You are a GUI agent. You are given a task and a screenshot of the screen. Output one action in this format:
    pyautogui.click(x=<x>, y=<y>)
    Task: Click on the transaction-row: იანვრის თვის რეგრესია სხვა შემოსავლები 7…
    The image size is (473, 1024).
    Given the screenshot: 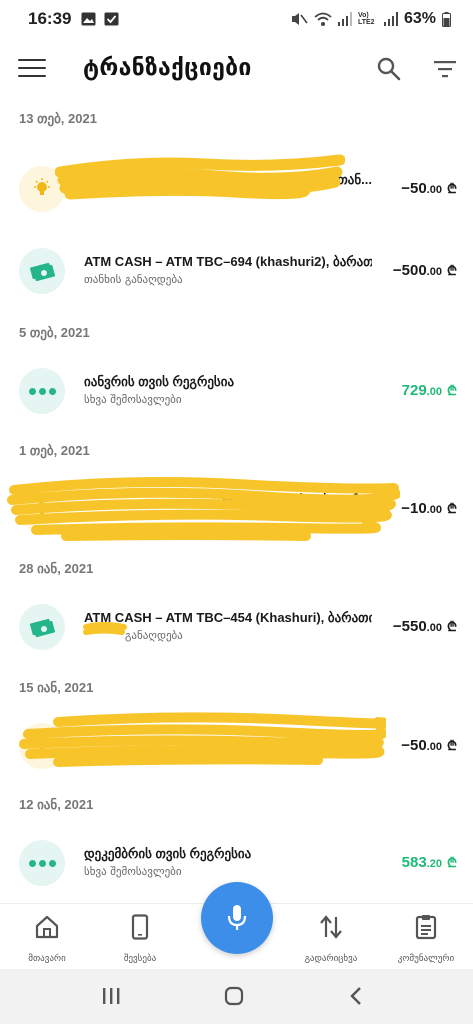 What is the action you would take?
    pyautogui.click(x=236, y=391)
    